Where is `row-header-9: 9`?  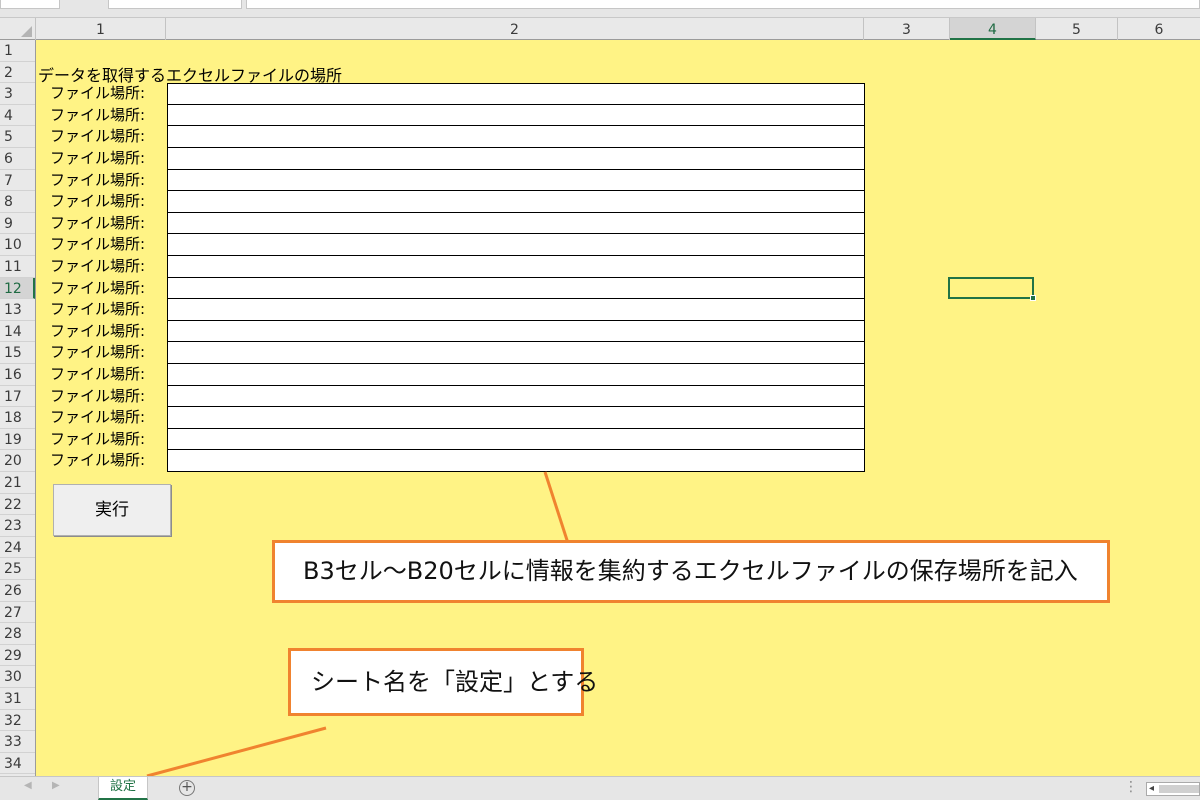 row-header-9: 9 is located at coordinates (17, 224).